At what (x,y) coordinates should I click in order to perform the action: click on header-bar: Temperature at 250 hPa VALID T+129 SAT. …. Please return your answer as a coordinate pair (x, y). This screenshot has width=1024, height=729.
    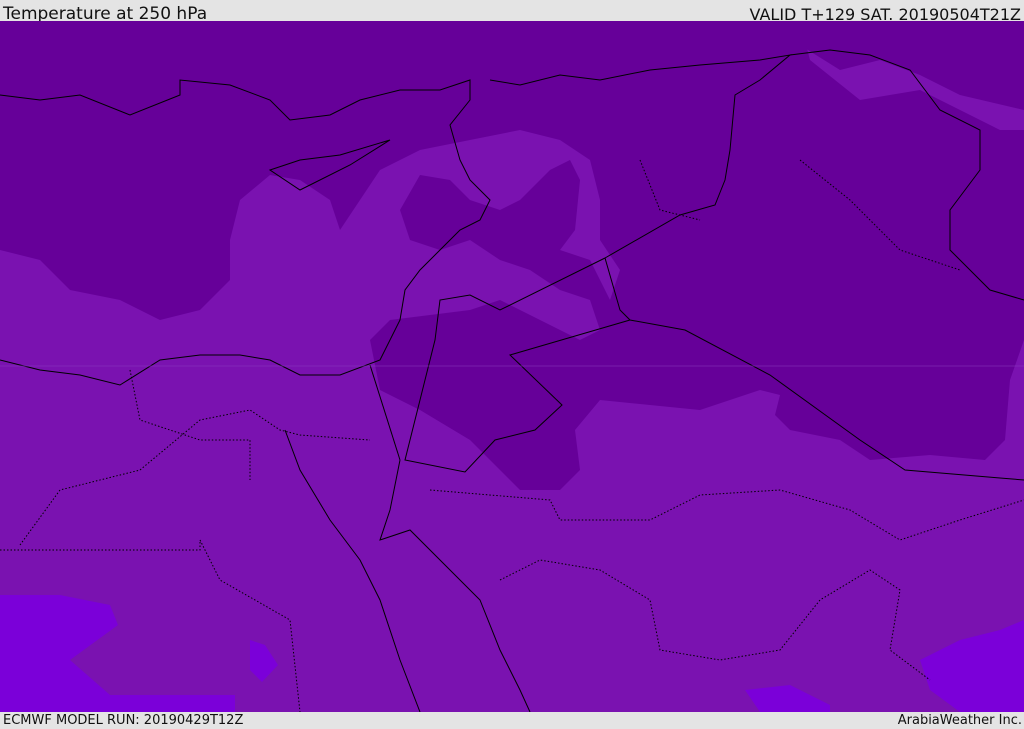
    Looking at the image, I should click on (512, 12).